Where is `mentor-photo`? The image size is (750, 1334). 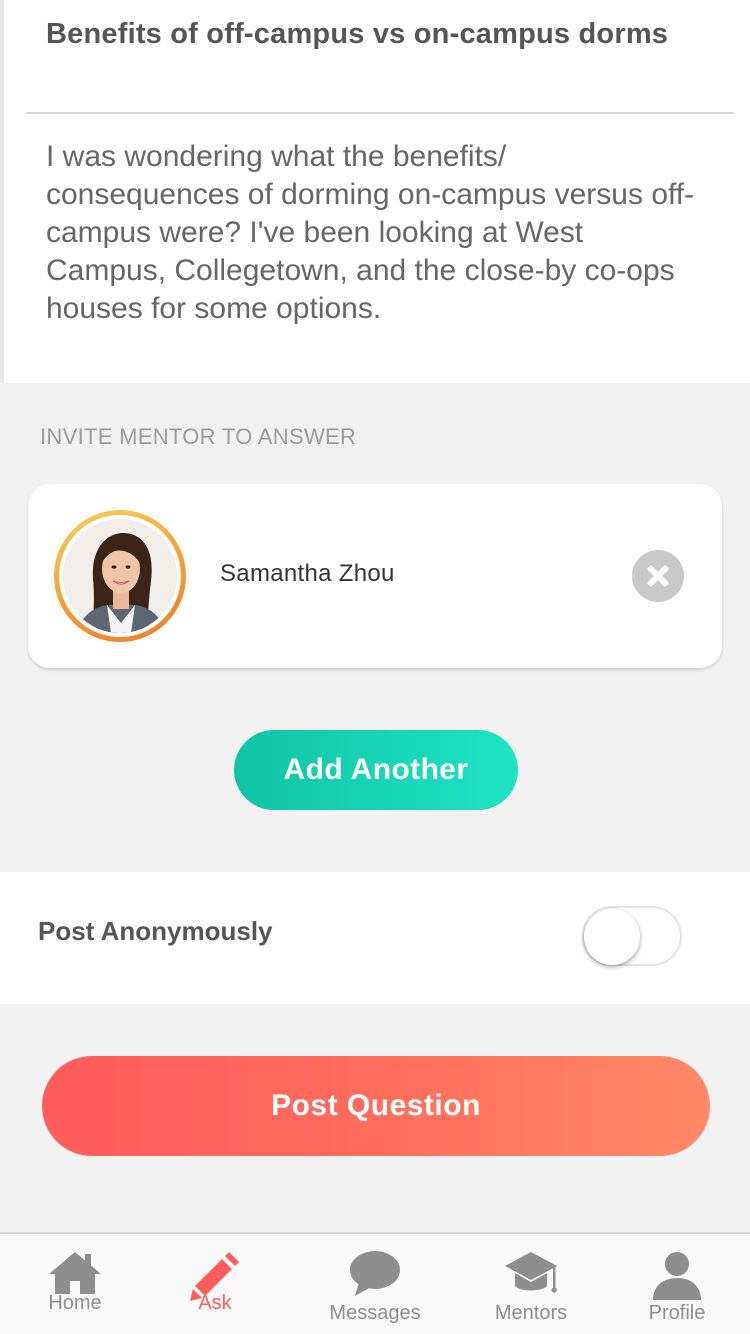 mentor-photo is located at coordinates (120, 576).